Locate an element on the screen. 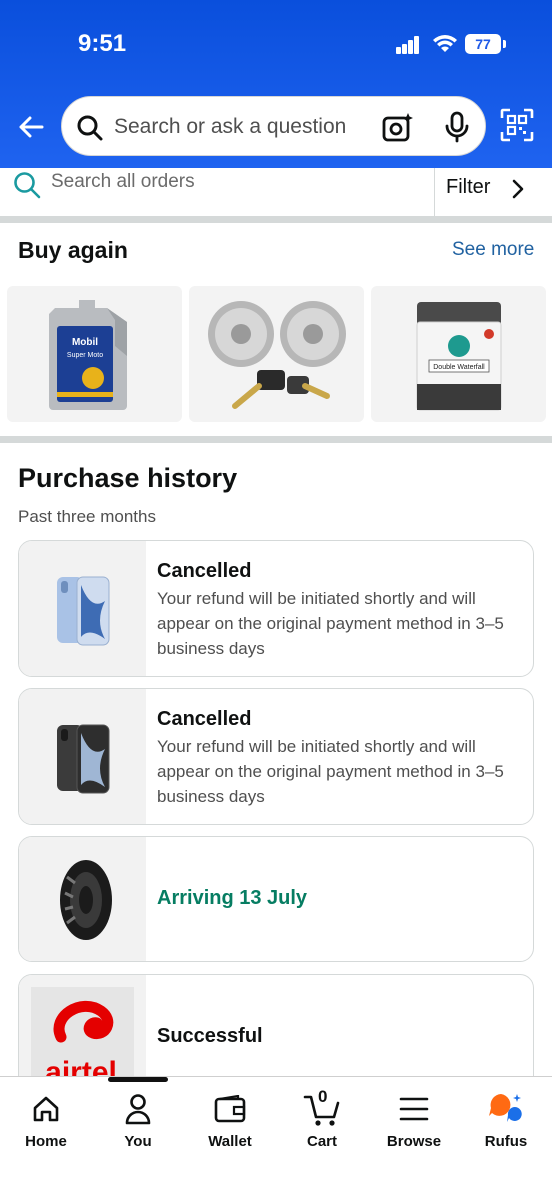  tyre-image is located at coordinates (86, 900).